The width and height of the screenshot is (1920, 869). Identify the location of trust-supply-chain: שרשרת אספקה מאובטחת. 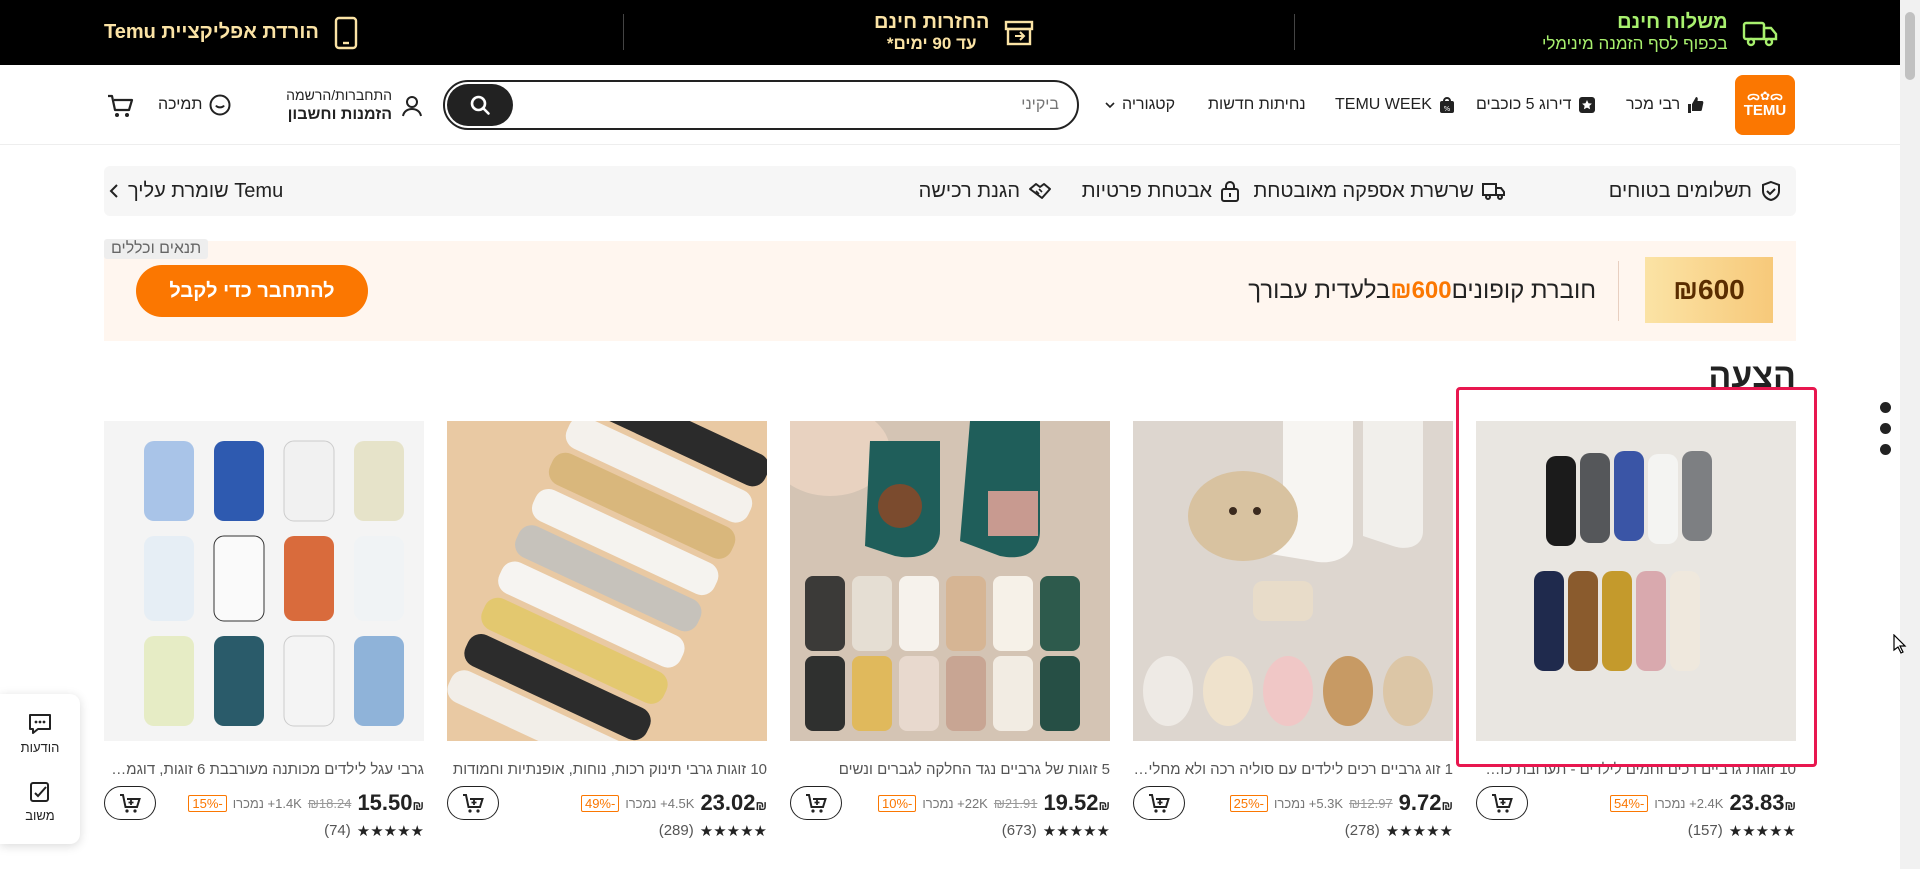
(1379, 191).